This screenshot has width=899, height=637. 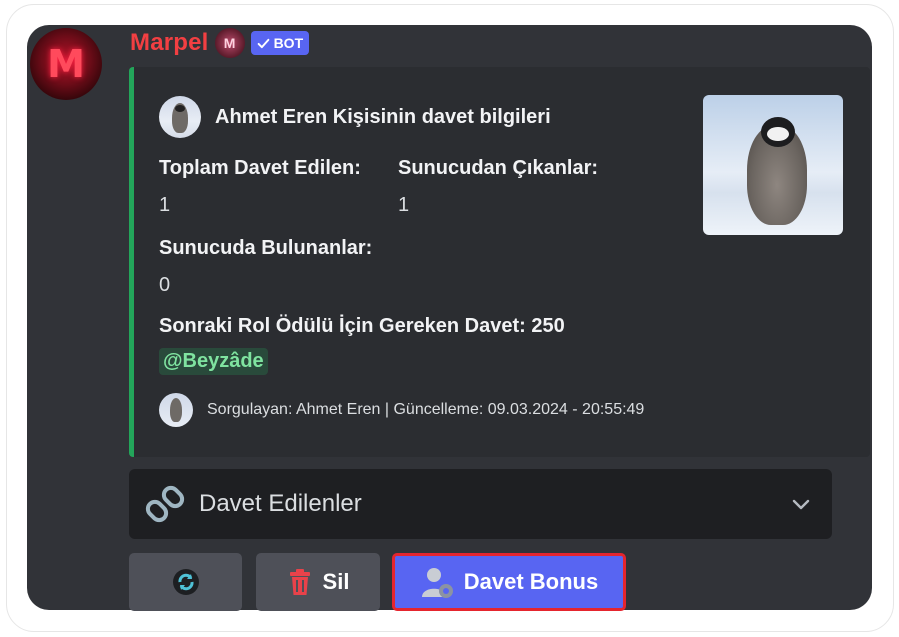 What do you see at coordinates (778, 134) in the screenshot?
I see `penguin-cheek` at bounding box center [778, 134].